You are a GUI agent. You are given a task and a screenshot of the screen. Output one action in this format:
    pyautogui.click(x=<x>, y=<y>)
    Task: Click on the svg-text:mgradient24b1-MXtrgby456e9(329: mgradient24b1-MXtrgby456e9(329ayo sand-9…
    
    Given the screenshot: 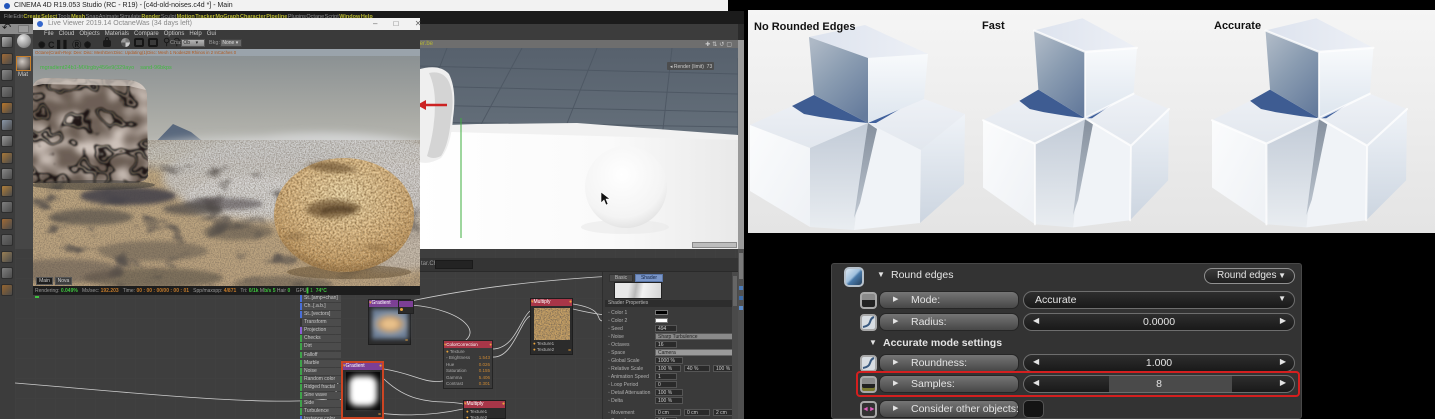 What is the action you would take?
    pyautogui.click(x=106, y=68)
    